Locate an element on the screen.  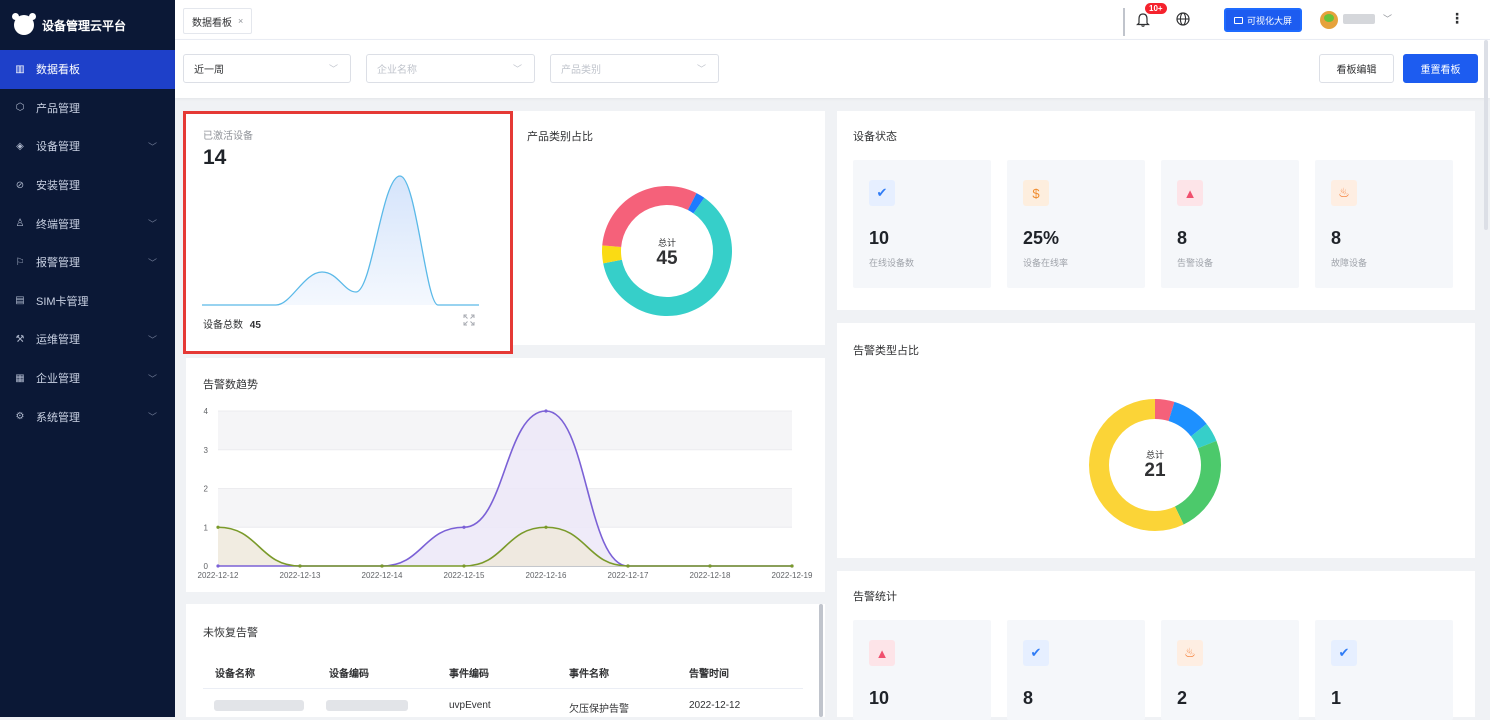
y-tick-label: 0 is located at coordinates (206, 566).